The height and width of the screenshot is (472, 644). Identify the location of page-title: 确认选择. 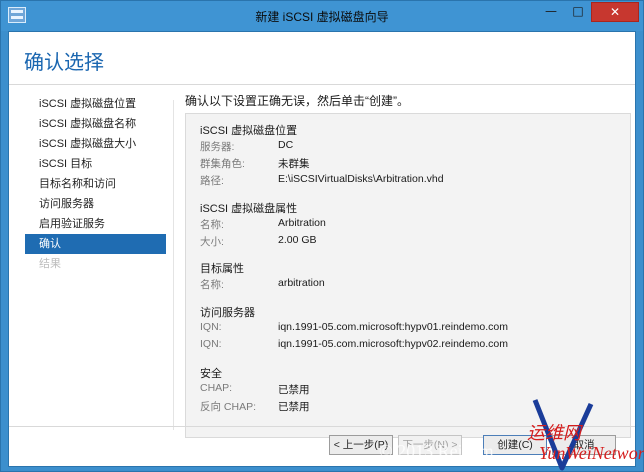
(64, 63).